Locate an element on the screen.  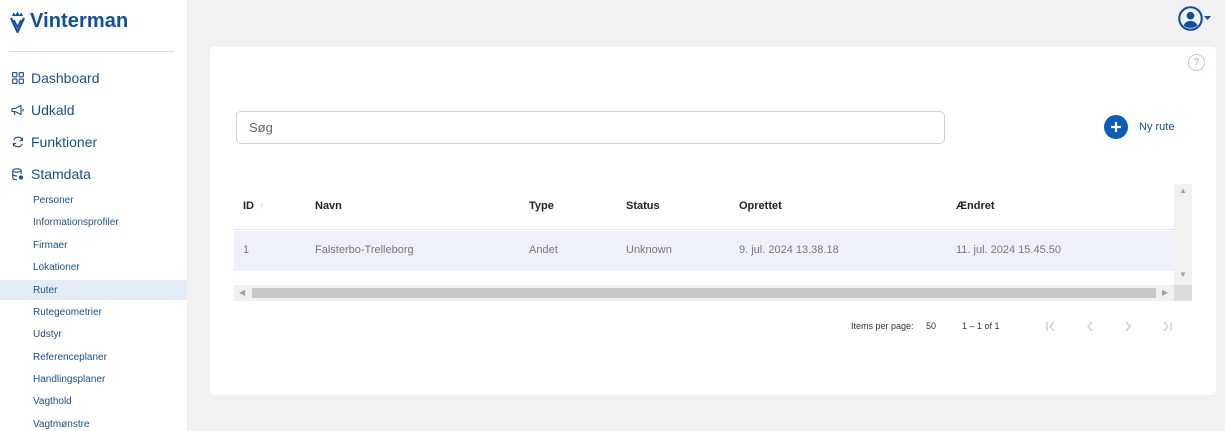
help-icon: ? is located at coordinates (1196, 62).